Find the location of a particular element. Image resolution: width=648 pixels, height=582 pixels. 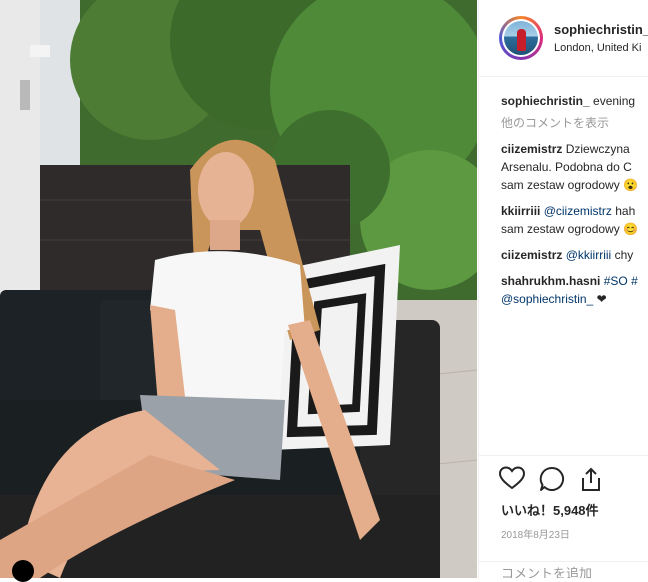

add-comment-bar is located at coordinates (563, 569).